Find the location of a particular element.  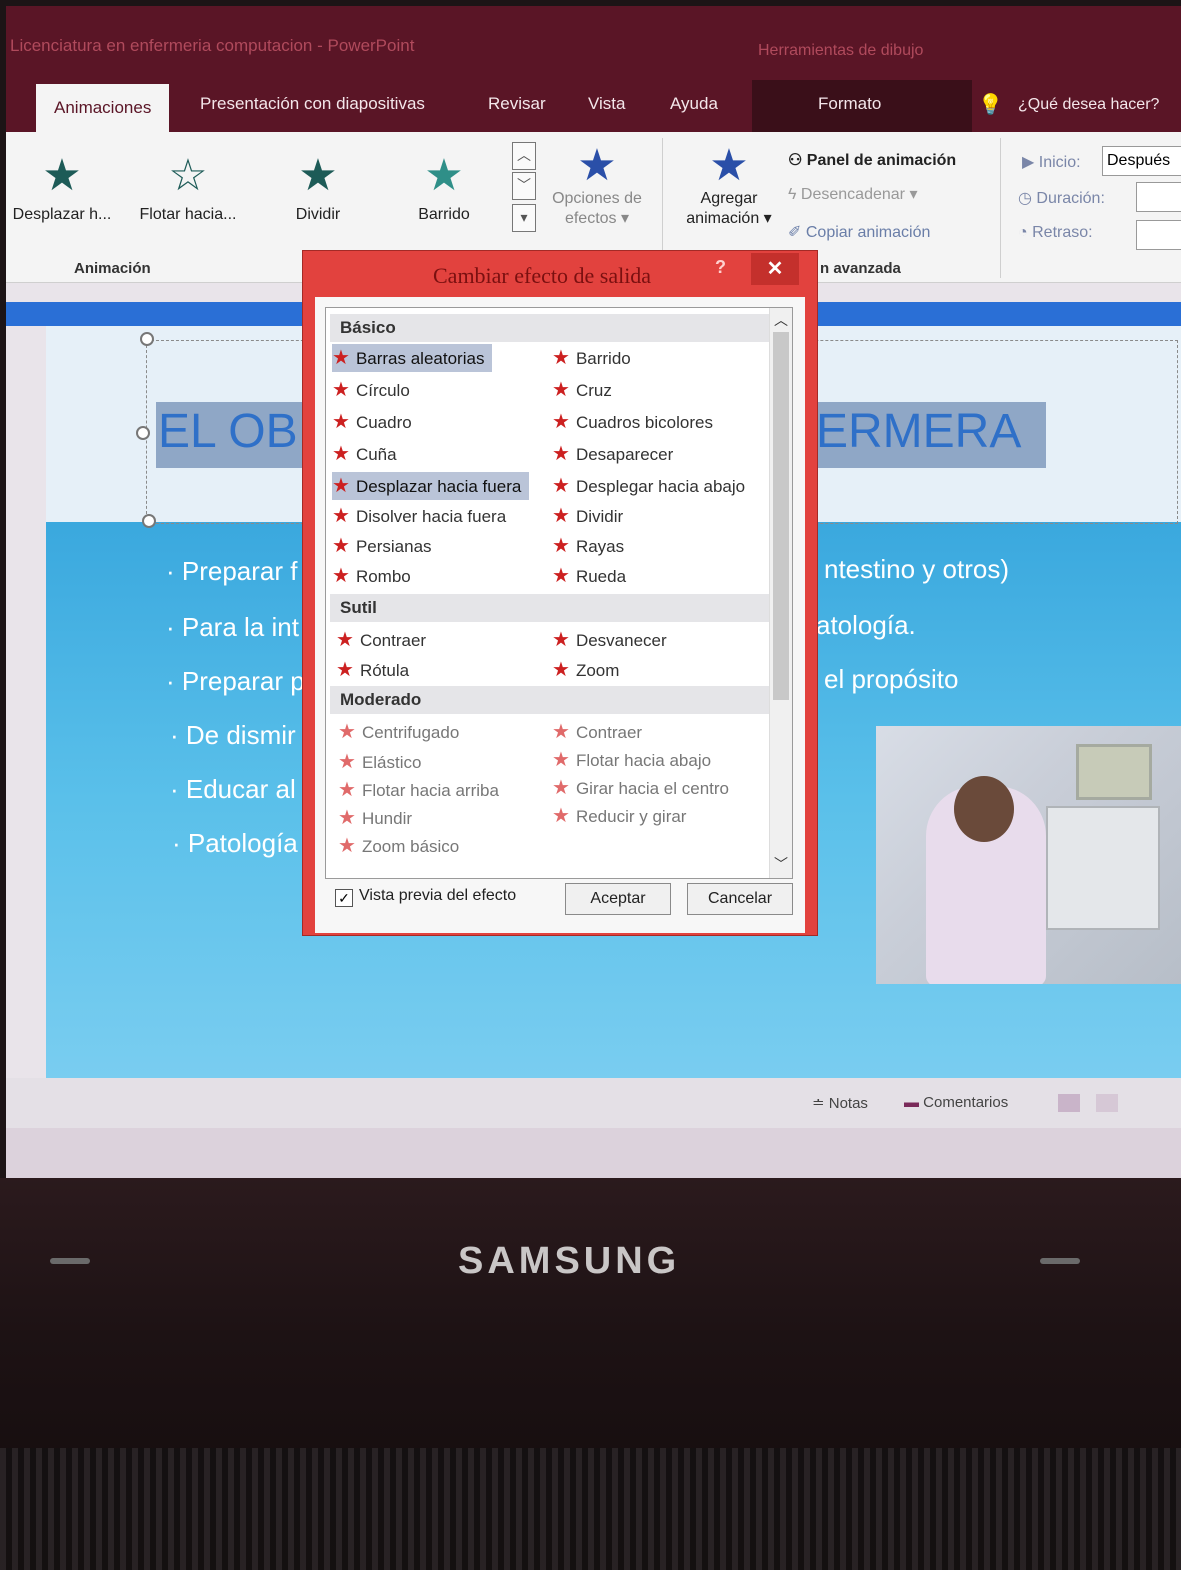

effect-desaparecer: ★ Desaparecer is located at coordinates (616, 454).